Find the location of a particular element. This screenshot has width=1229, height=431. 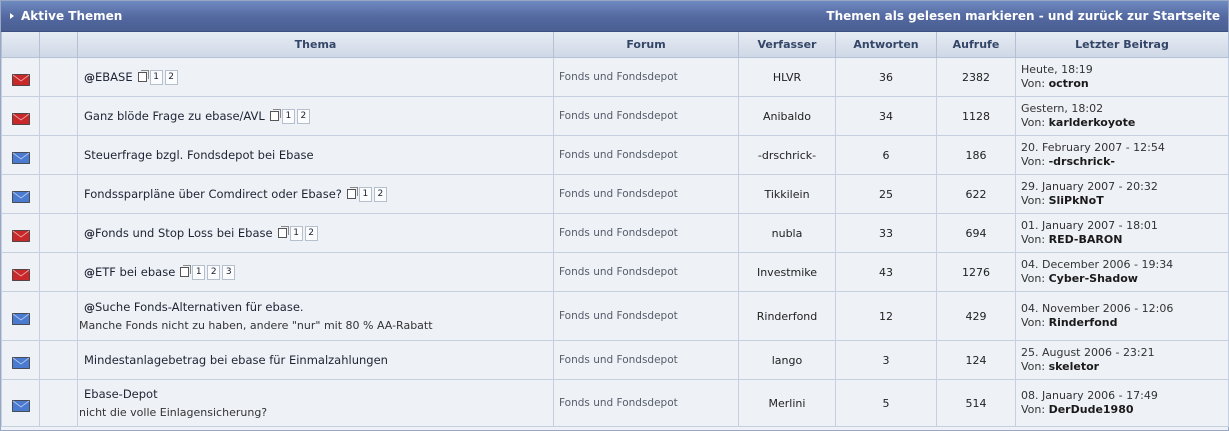

topic-pages: 12 is located at coordinates (298, 233).